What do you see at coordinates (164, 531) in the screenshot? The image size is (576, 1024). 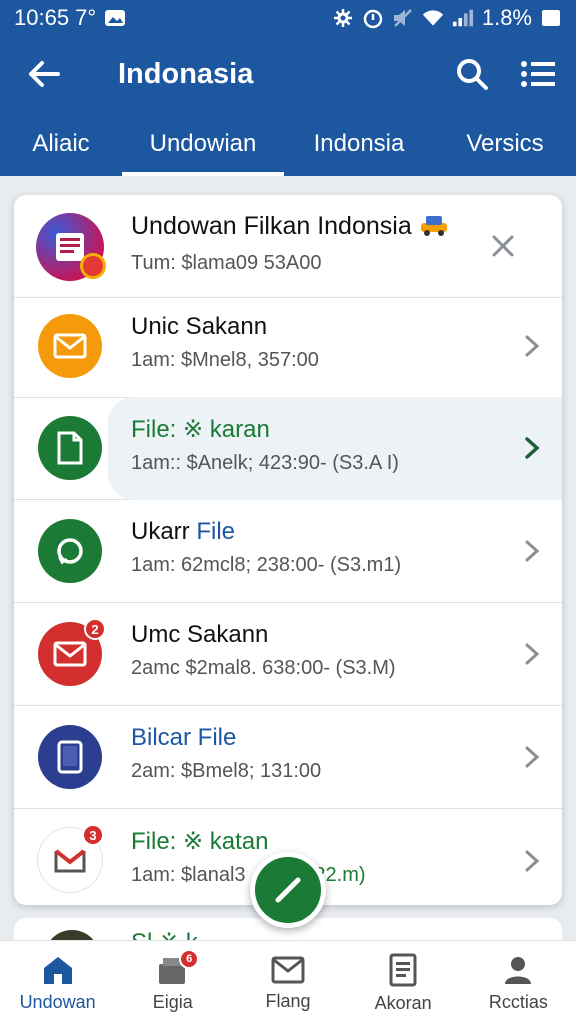 I see `row-title: Ukarr` at bounding box center [164, 531].